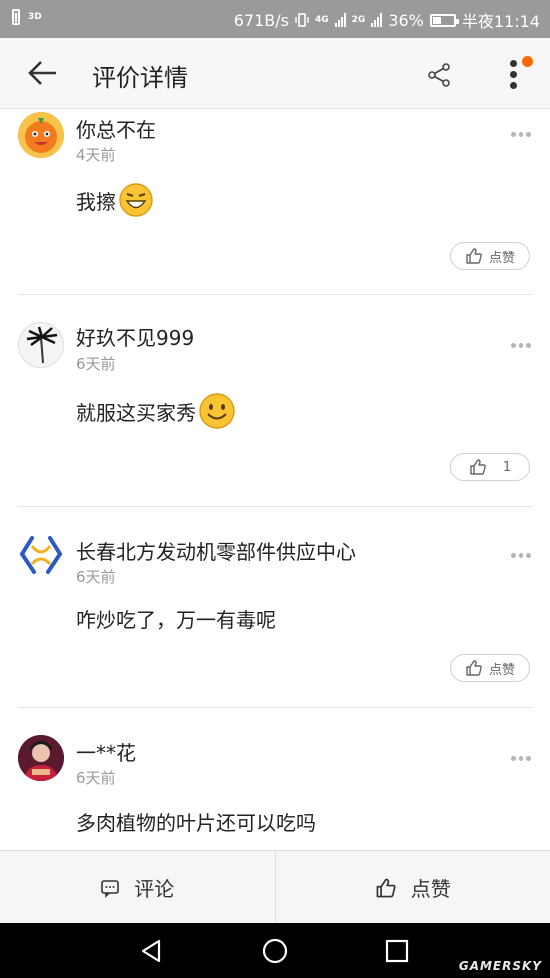 This screenshot has width=550, height=978. Describe the element at coordinates (110, 888) in the screenshot. I see `comment-icon` at that location.